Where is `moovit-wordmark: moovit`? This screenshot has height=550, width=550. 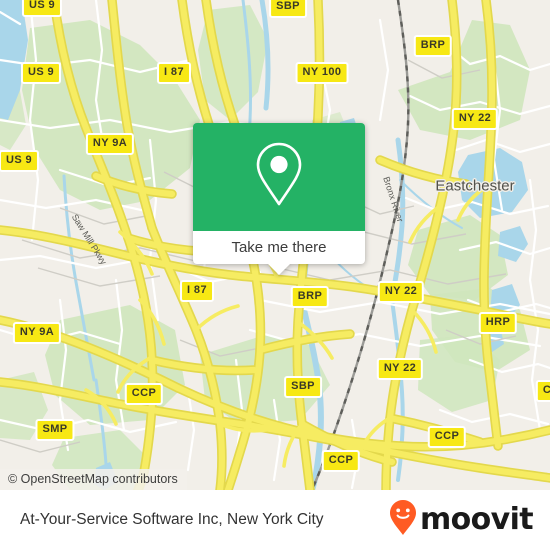 moovit-wordmark: moovit is located at coordinates (476, 519).